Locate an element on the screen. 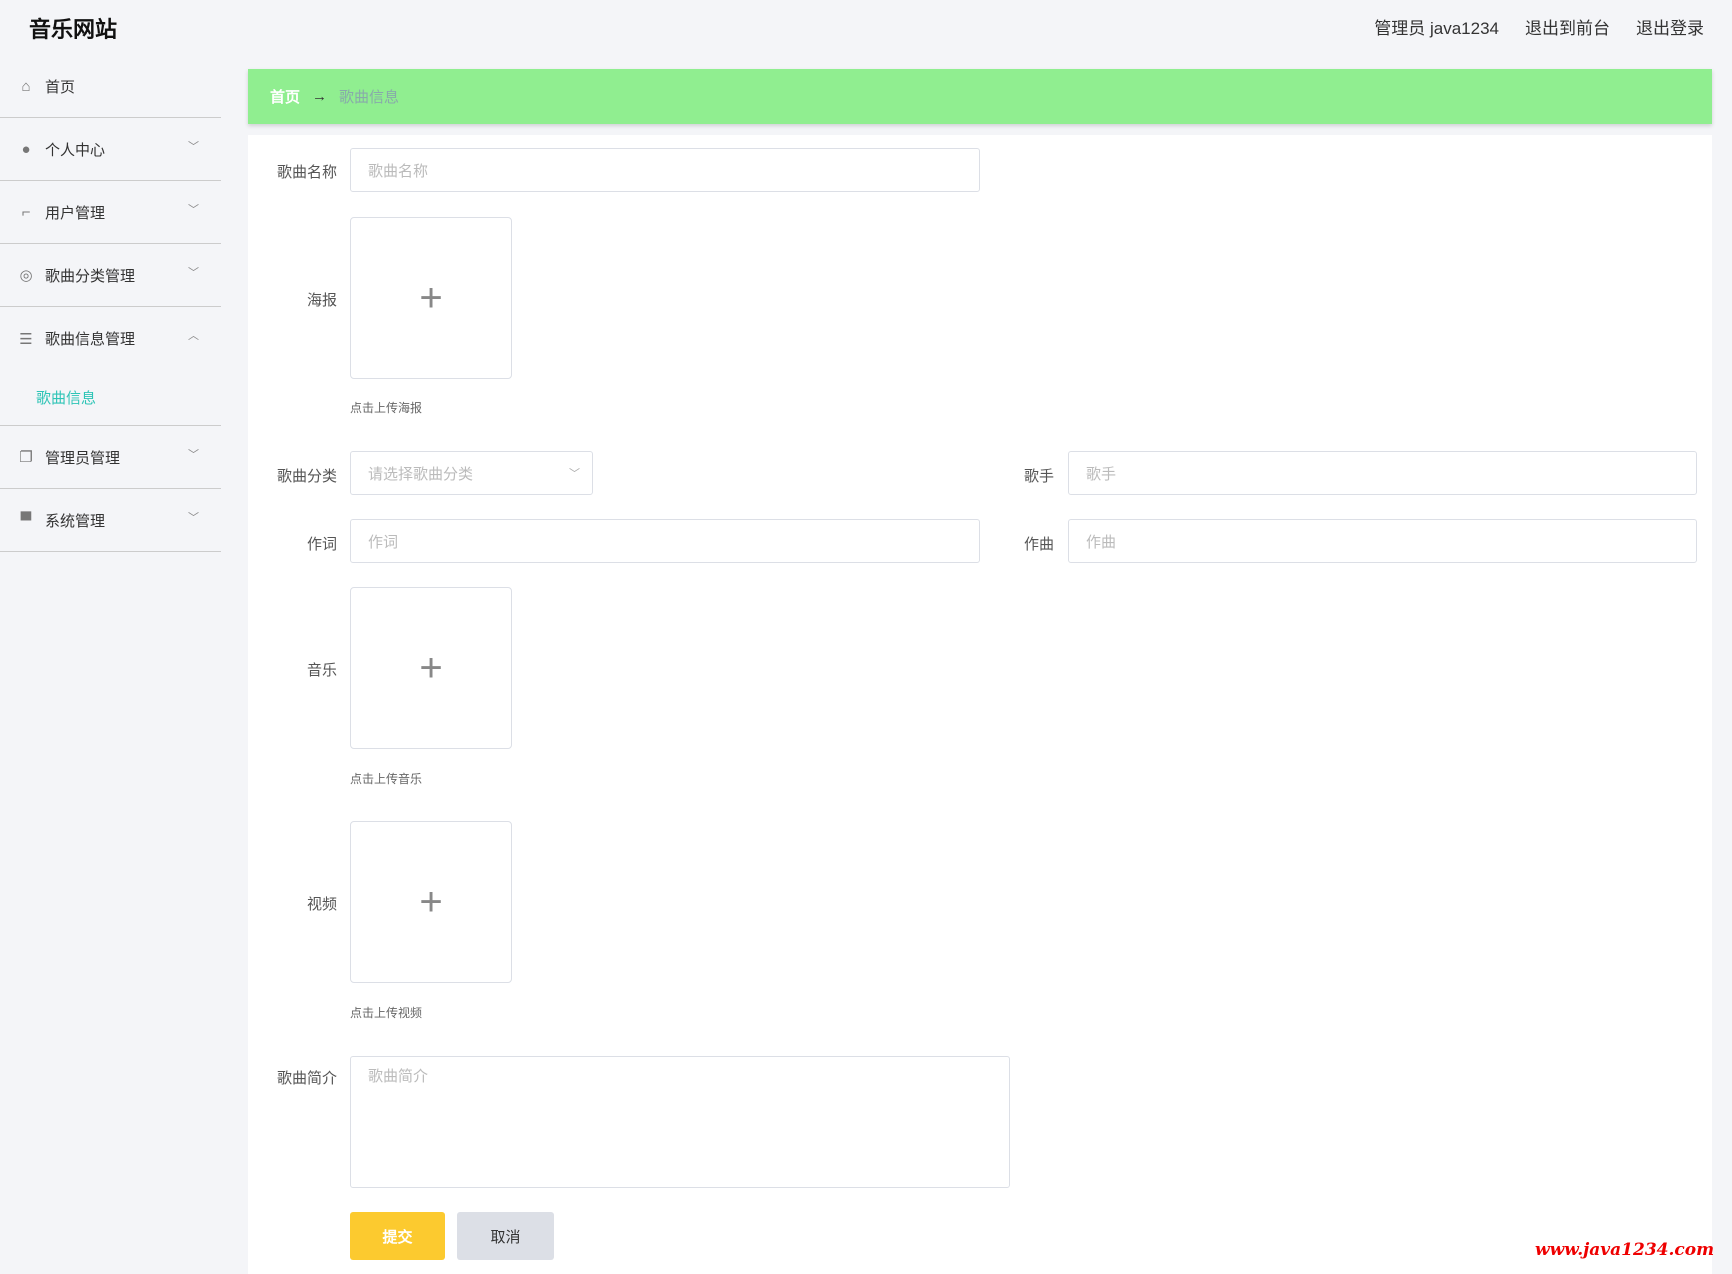  sidebar-item-songs: ☰ 歌曲信息管理 ︿ is located at coordinates (110, 338).